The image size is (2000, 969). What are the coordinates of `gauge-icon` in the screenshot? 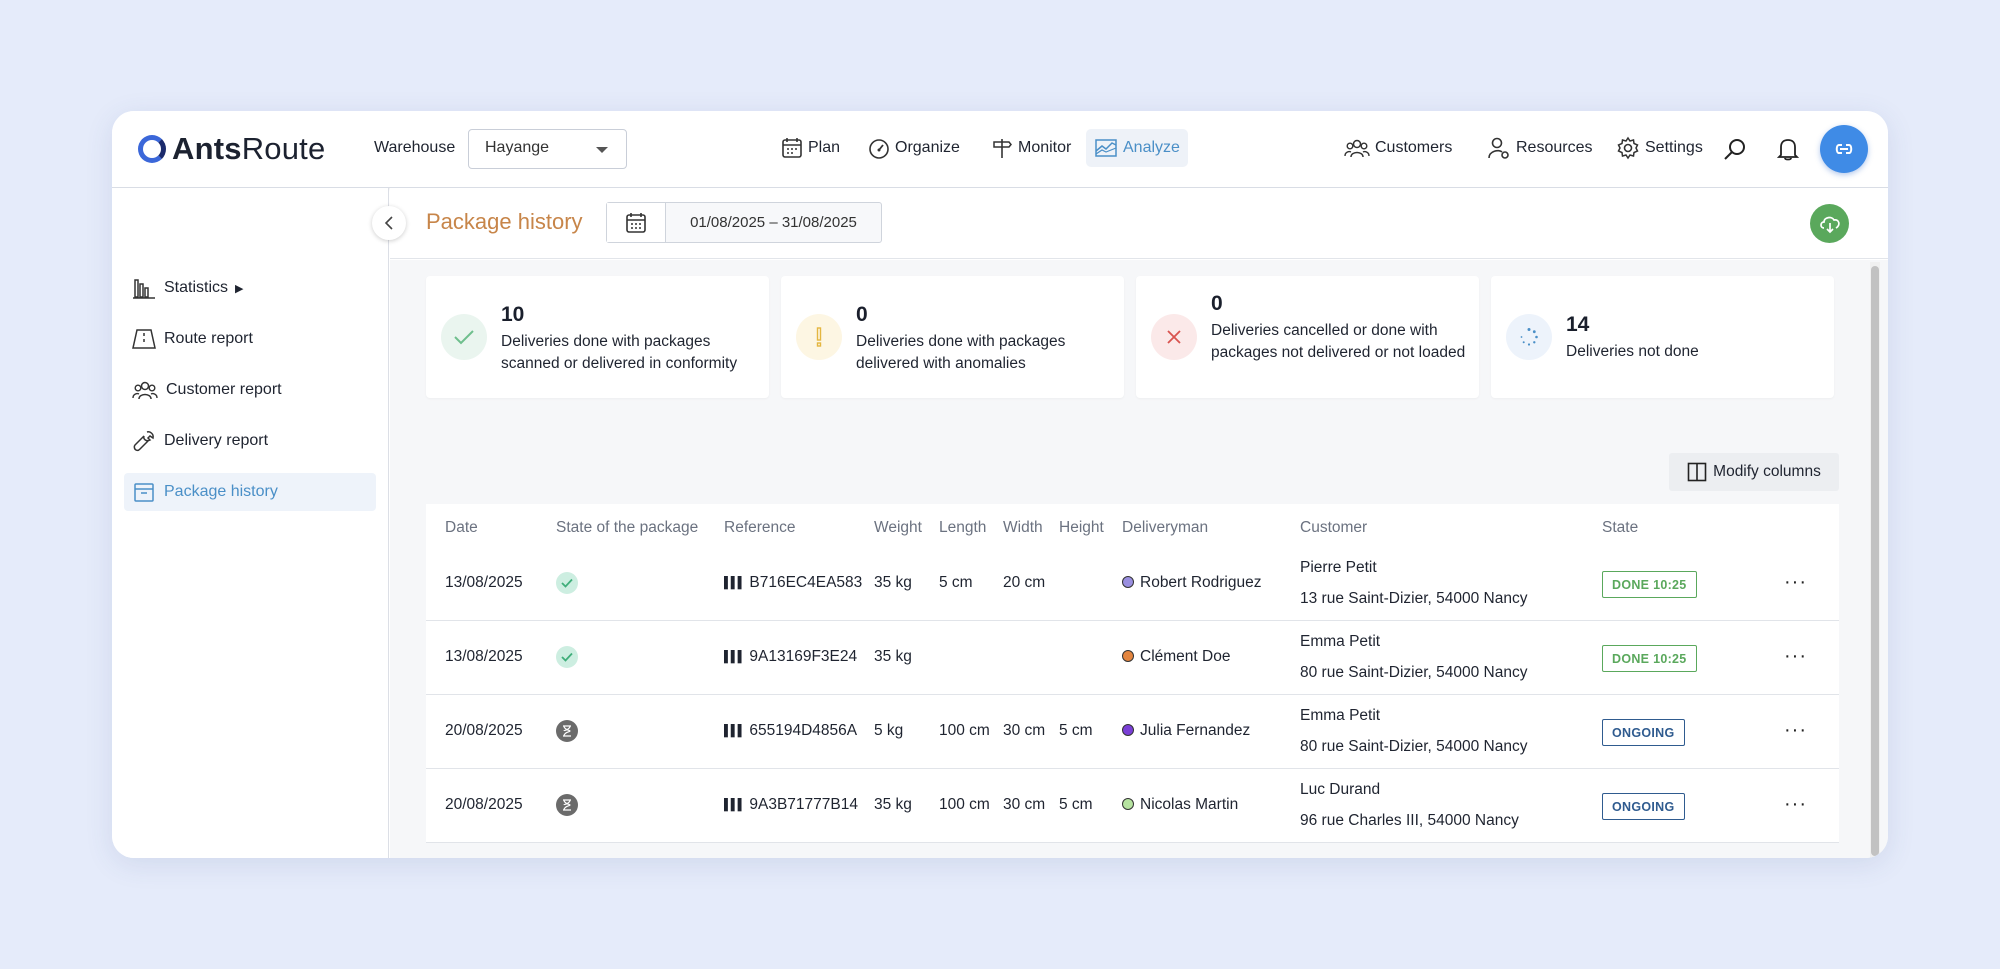 It's located at (879, 149).